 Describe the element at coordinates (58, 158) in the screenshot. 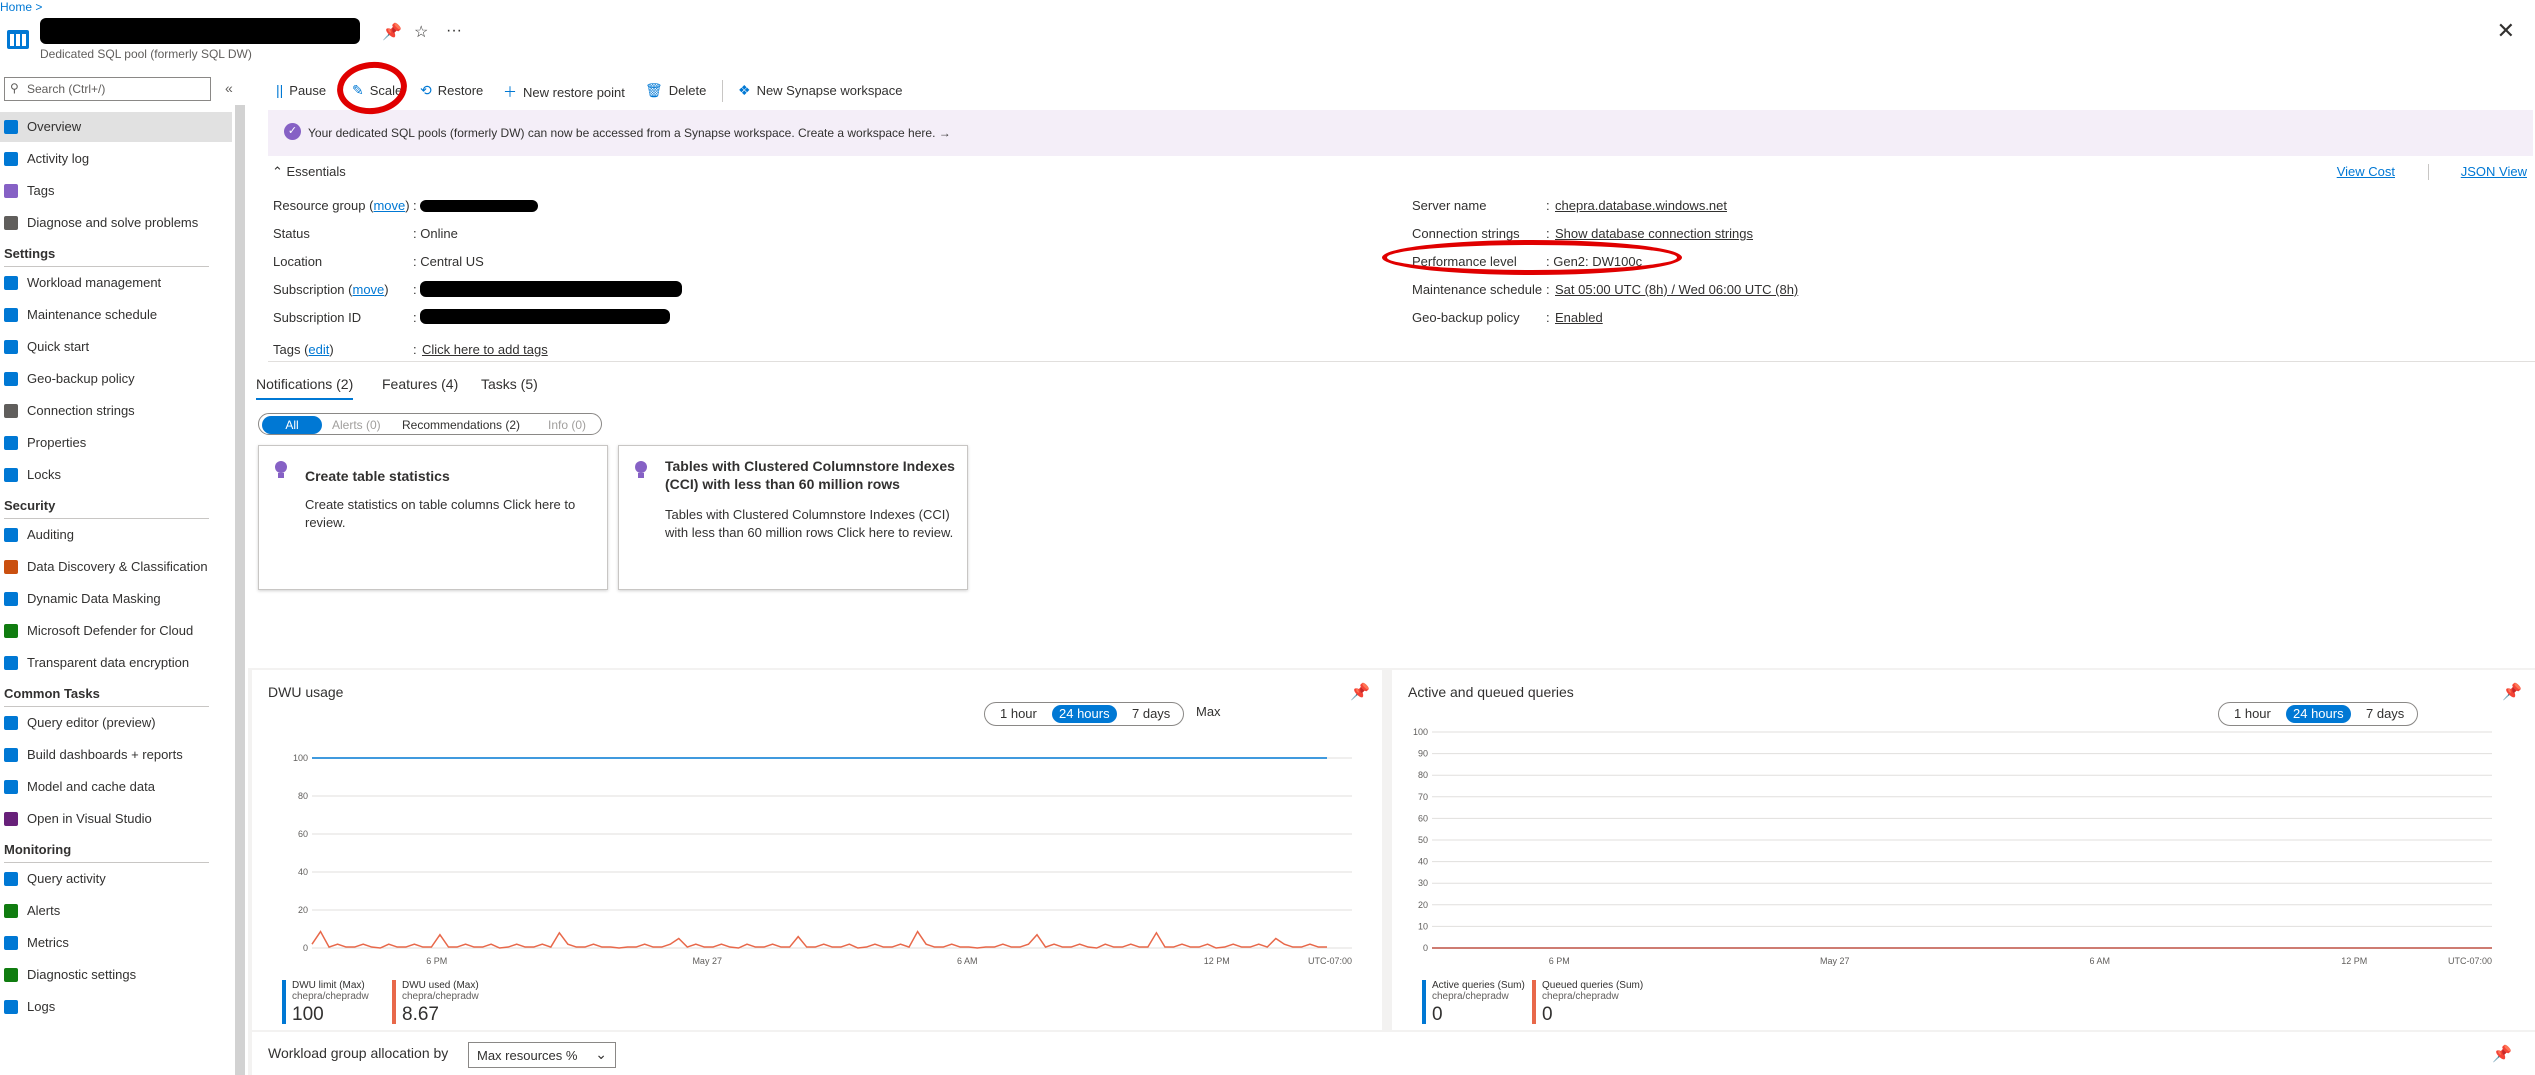

I see `sidebar-item-label: Activity log` at that location.